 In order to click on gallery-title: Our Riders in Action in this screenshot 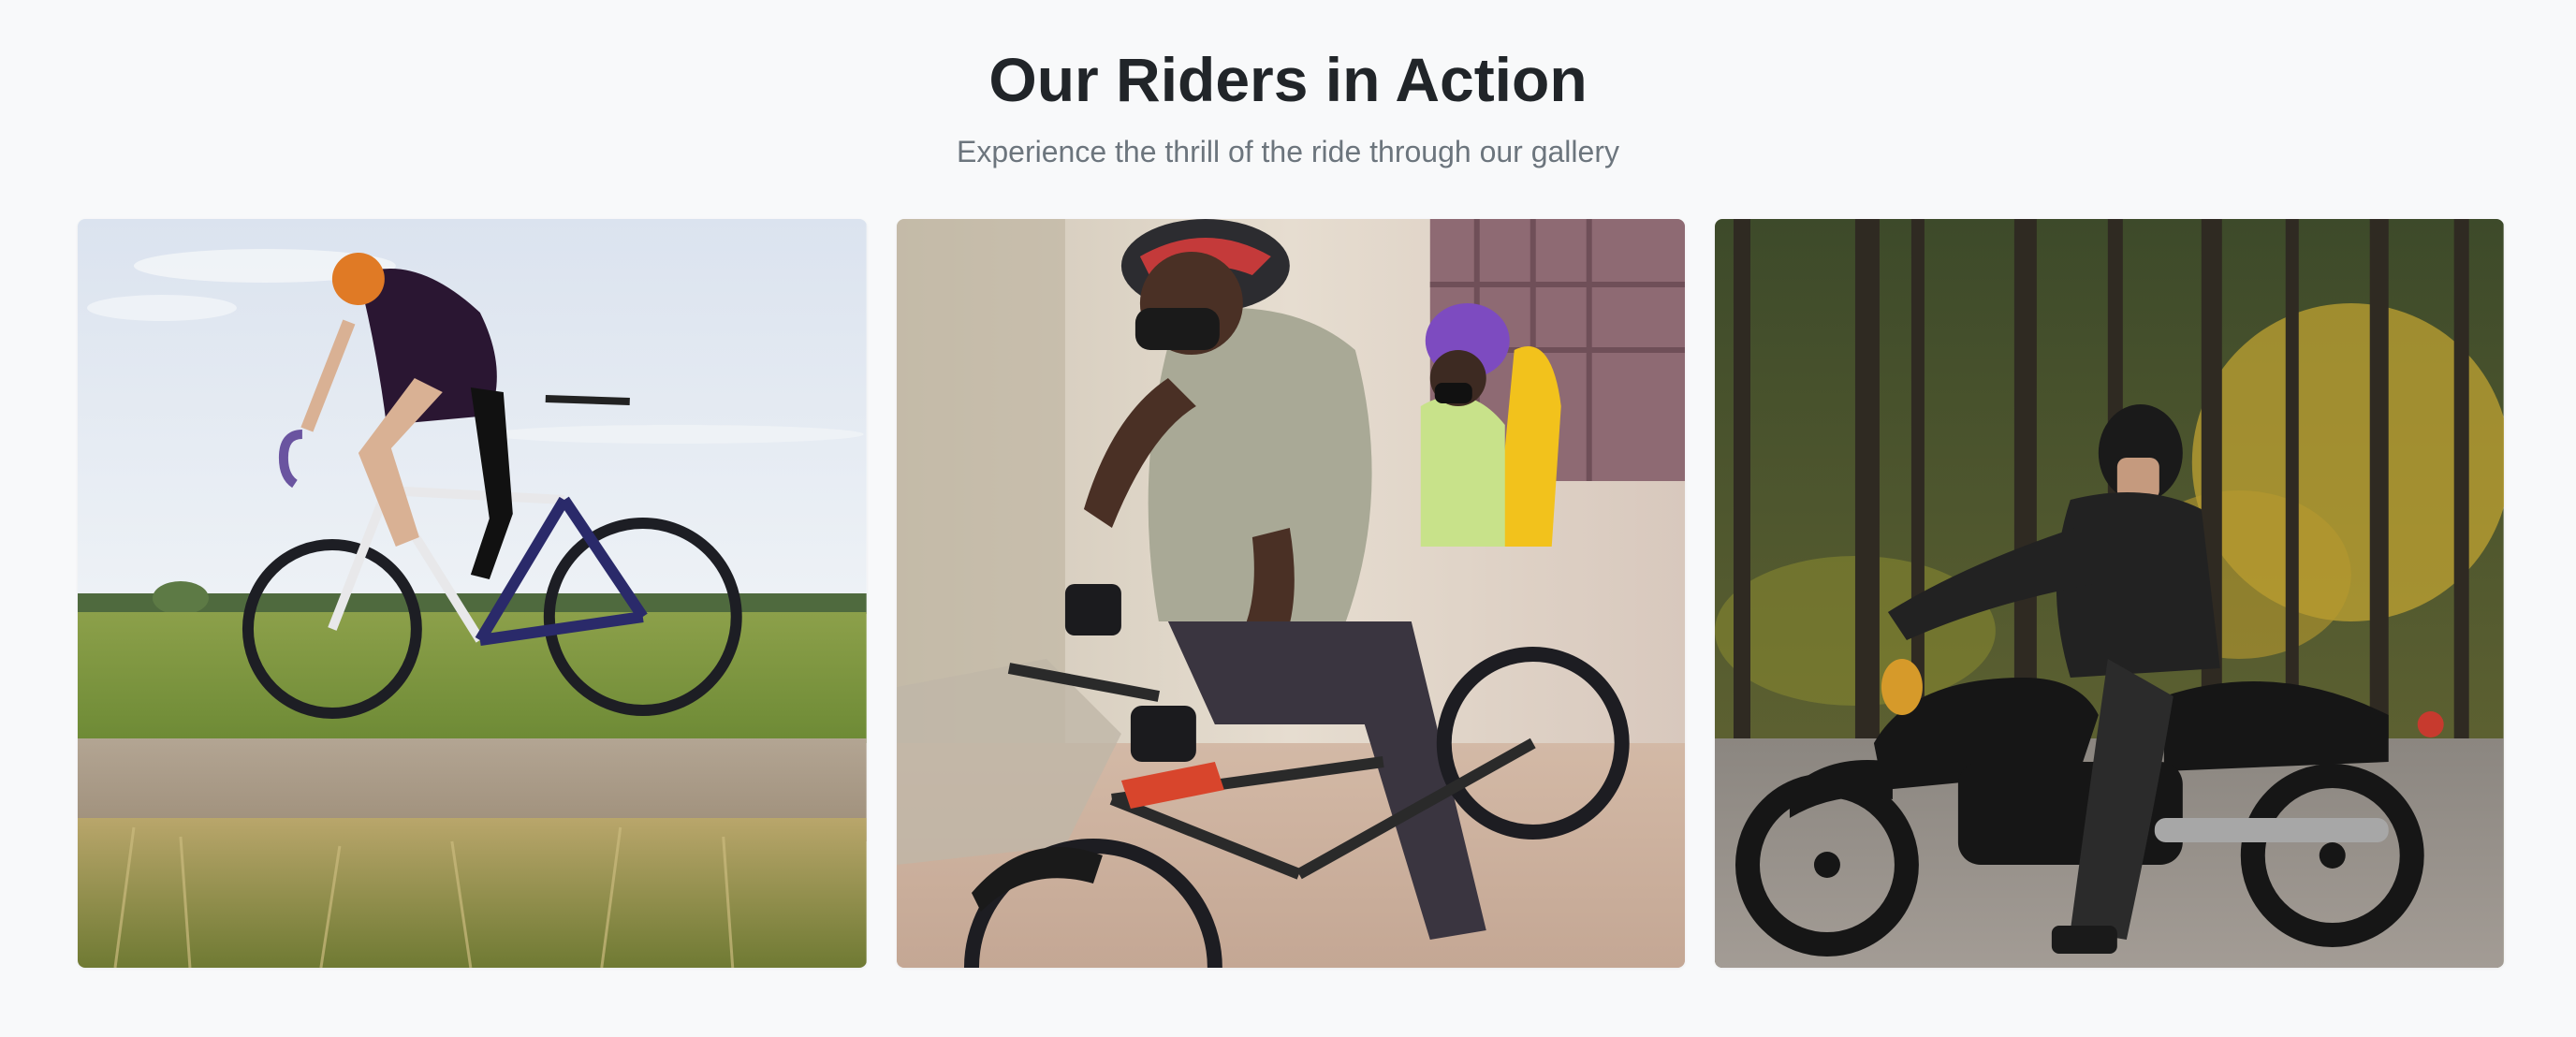, I will do `click(1288, 79)`.